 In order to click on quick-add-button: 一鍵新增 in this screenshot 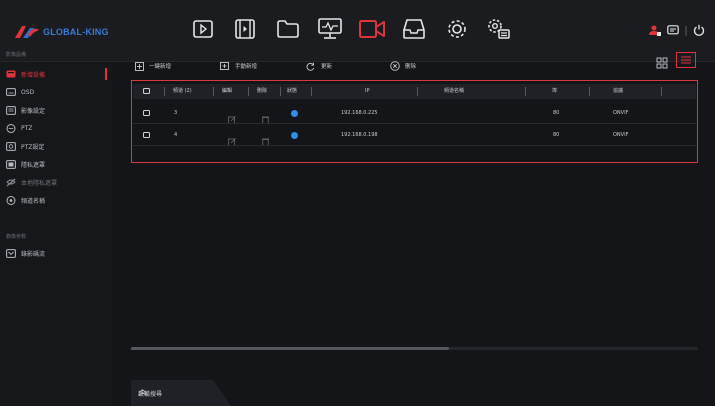, I will do `click(153, 66)`.